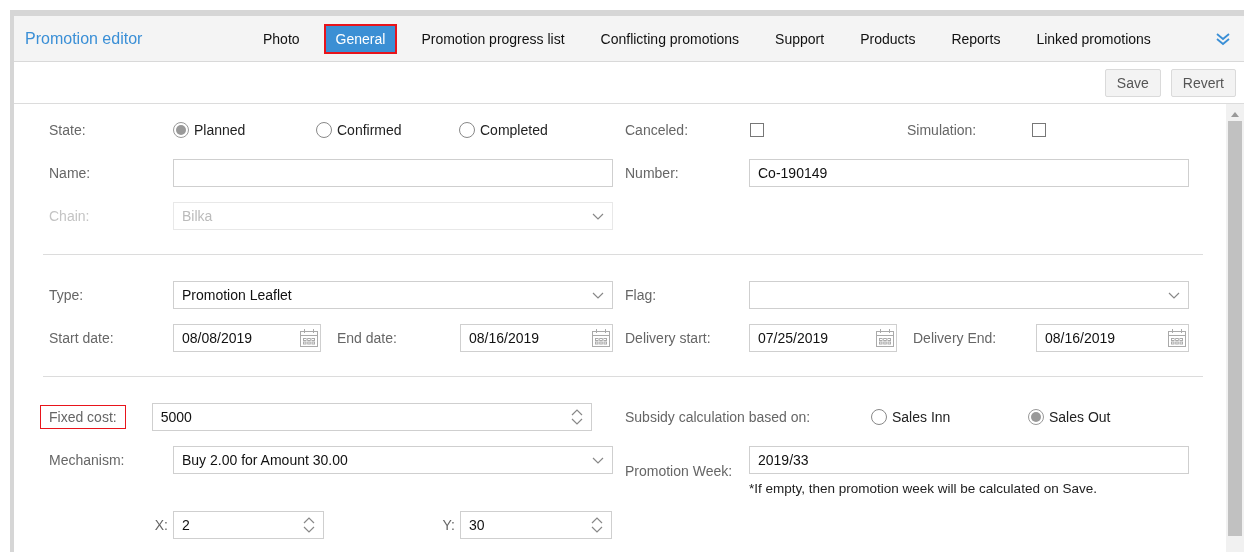 The height and width of the screenshot is (552, 1244). Describe the element at coordinates (247, 338) in the screenshot. I see `date-field: 08/08/2019` at that location.